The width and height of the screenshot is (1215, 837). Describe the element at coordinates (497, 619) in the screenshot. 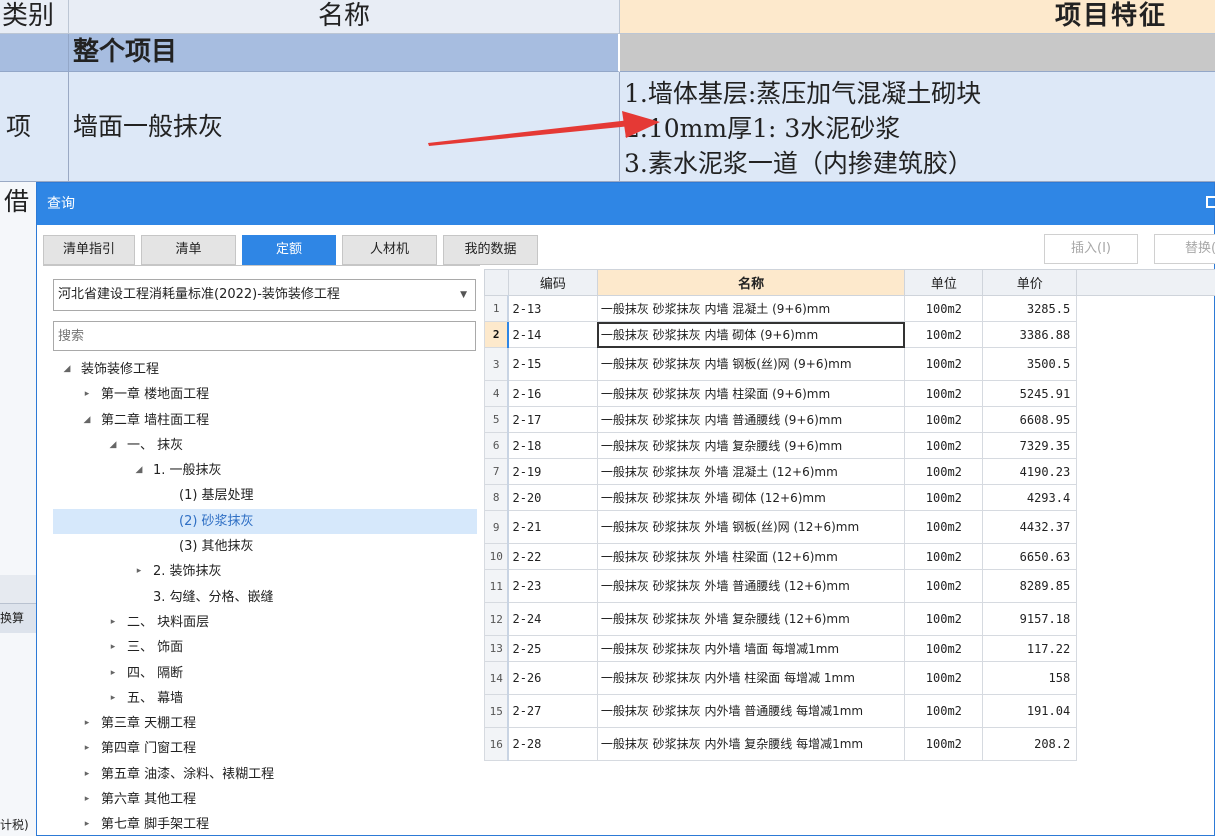

I see `row-number: 12` at that location.